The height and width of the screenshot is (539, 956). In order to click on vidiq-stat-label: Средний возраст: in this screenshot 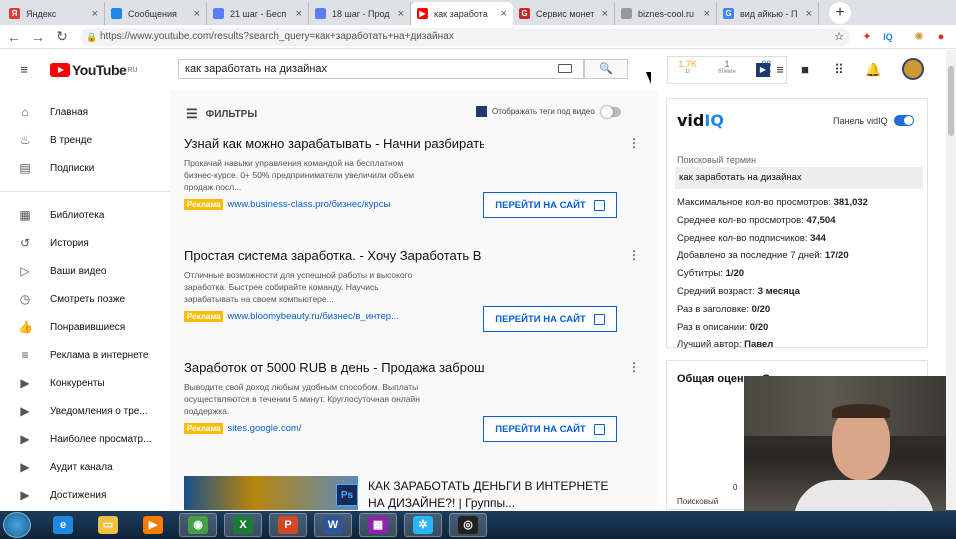, I will do `click(716, 291)`.